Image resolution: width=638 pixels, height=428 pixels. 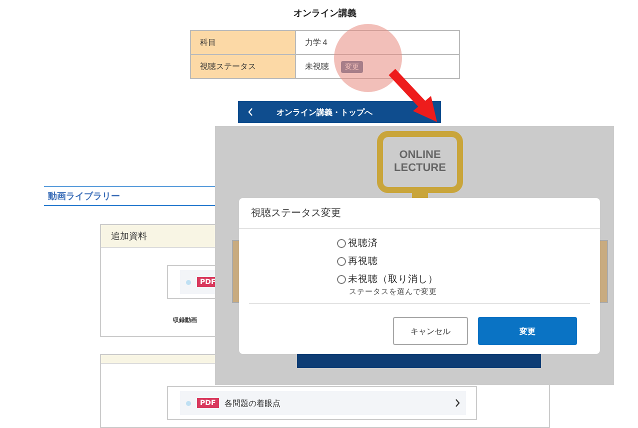 What do you see at coordinates (317, 42) in the screenshot?
I see `cell-value: 力学４` at bounding box center [317, 42].